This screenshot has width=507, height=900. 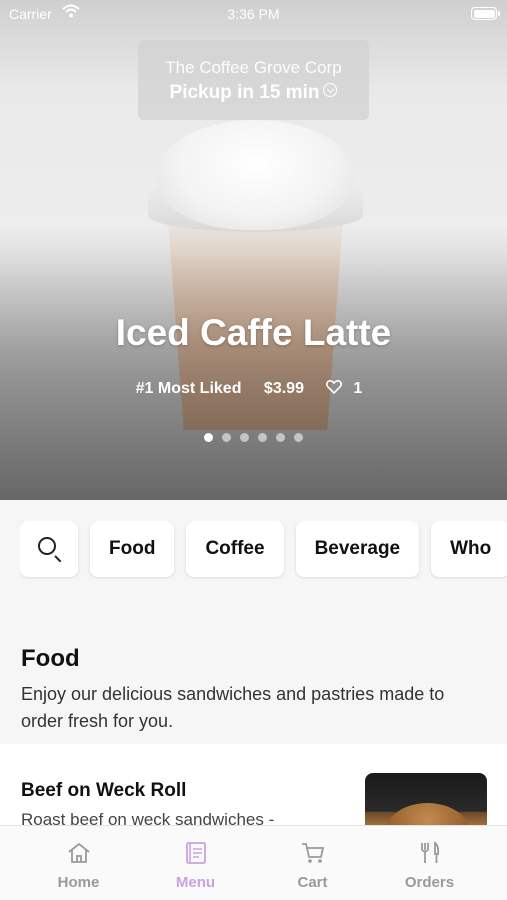 I want to click on category-chip-who: Who, so click(x=469, y=549).